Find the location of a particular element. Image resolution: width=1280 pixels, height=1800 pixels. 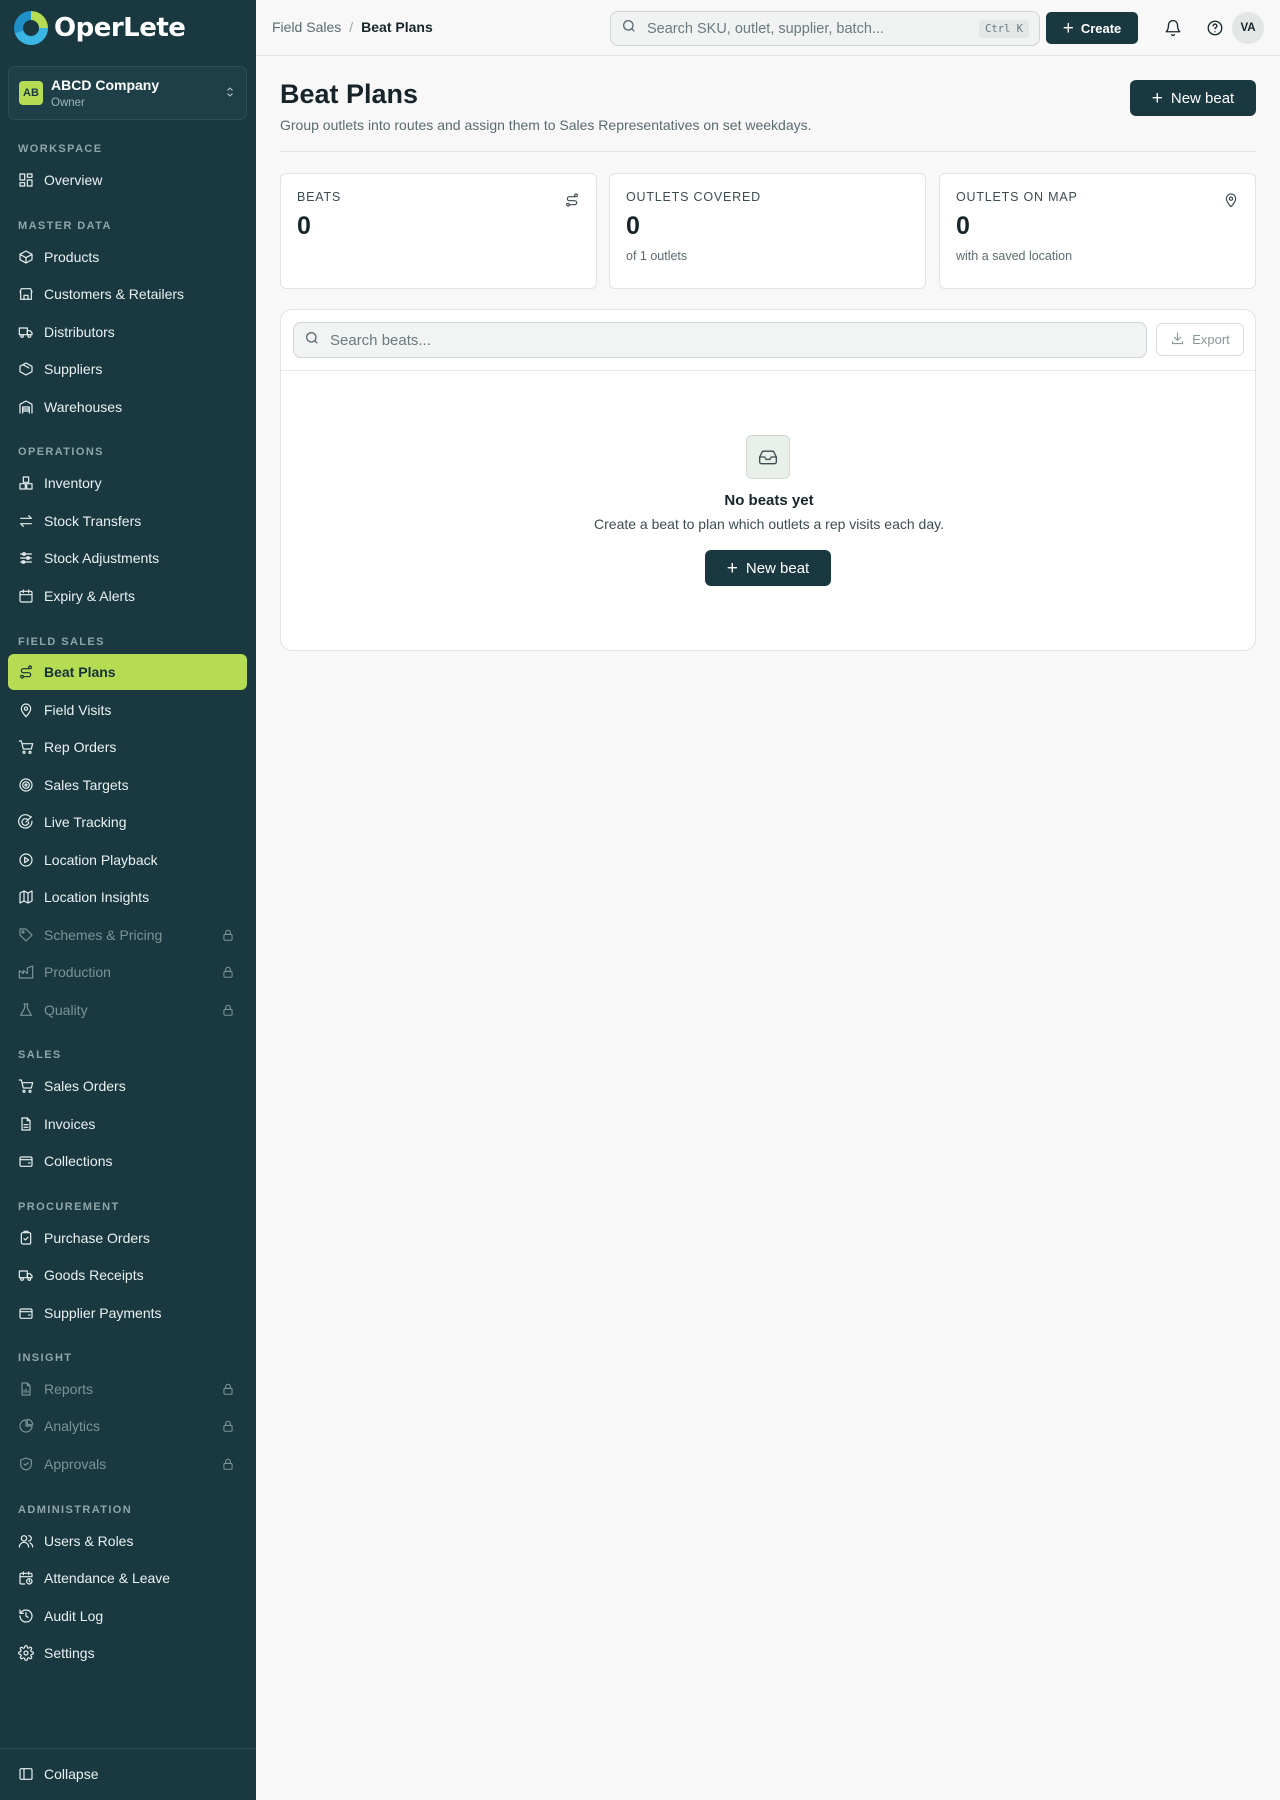

nav-item-label: Collections is located at coordinates (78, 1161).